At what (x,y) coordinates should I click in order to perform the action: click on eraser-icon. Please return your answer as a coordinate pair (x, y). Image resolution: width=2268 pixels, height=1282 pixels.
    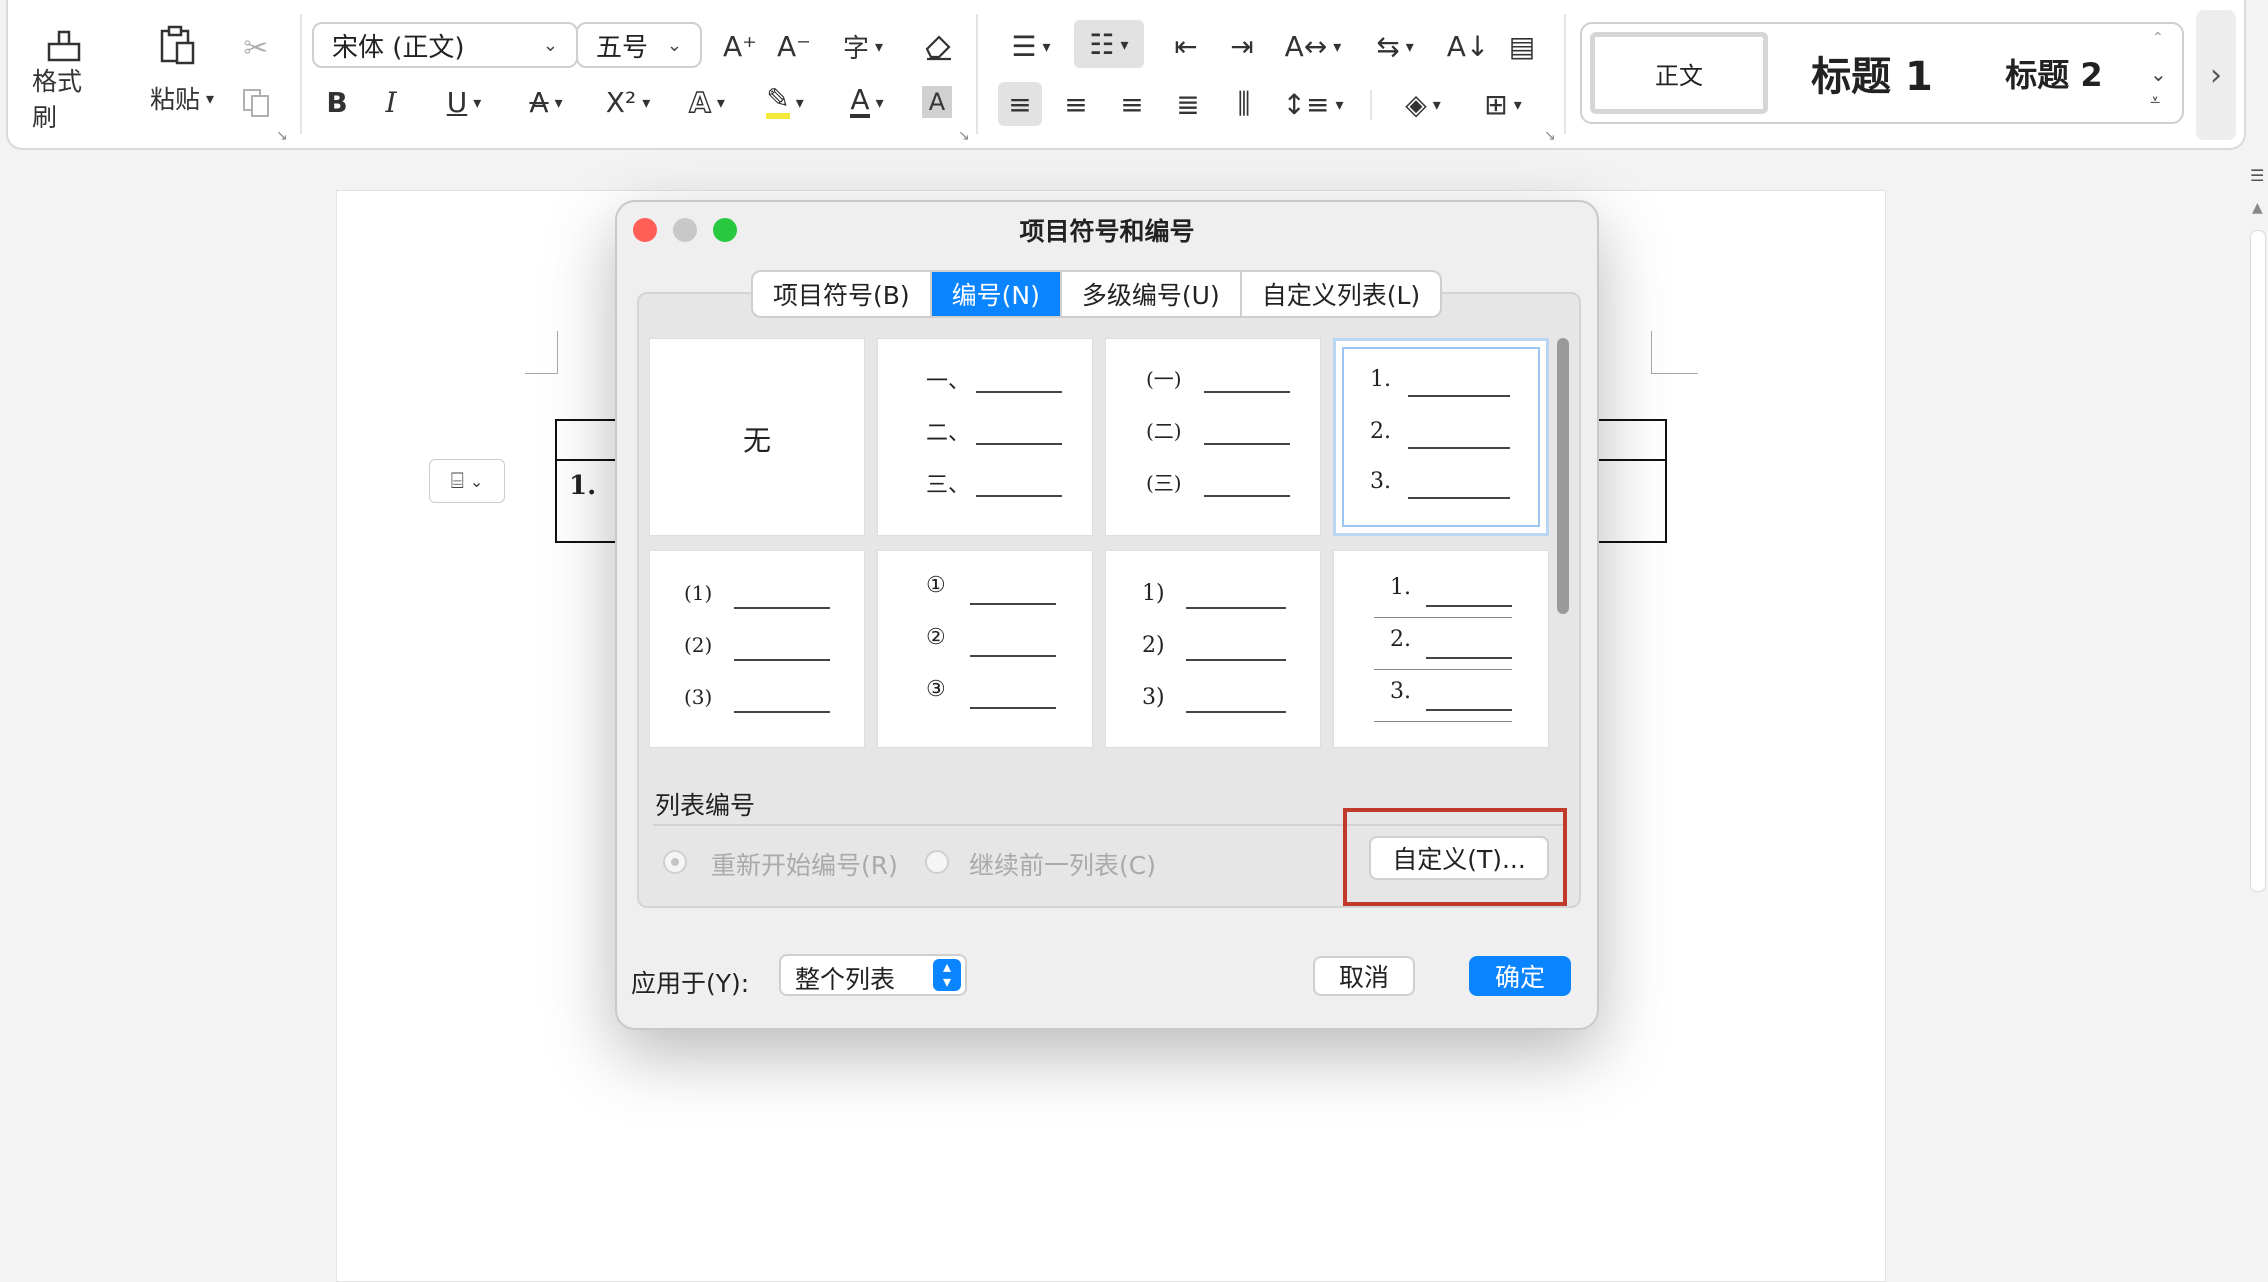
    Looking at the image, I should click on (938, 48).